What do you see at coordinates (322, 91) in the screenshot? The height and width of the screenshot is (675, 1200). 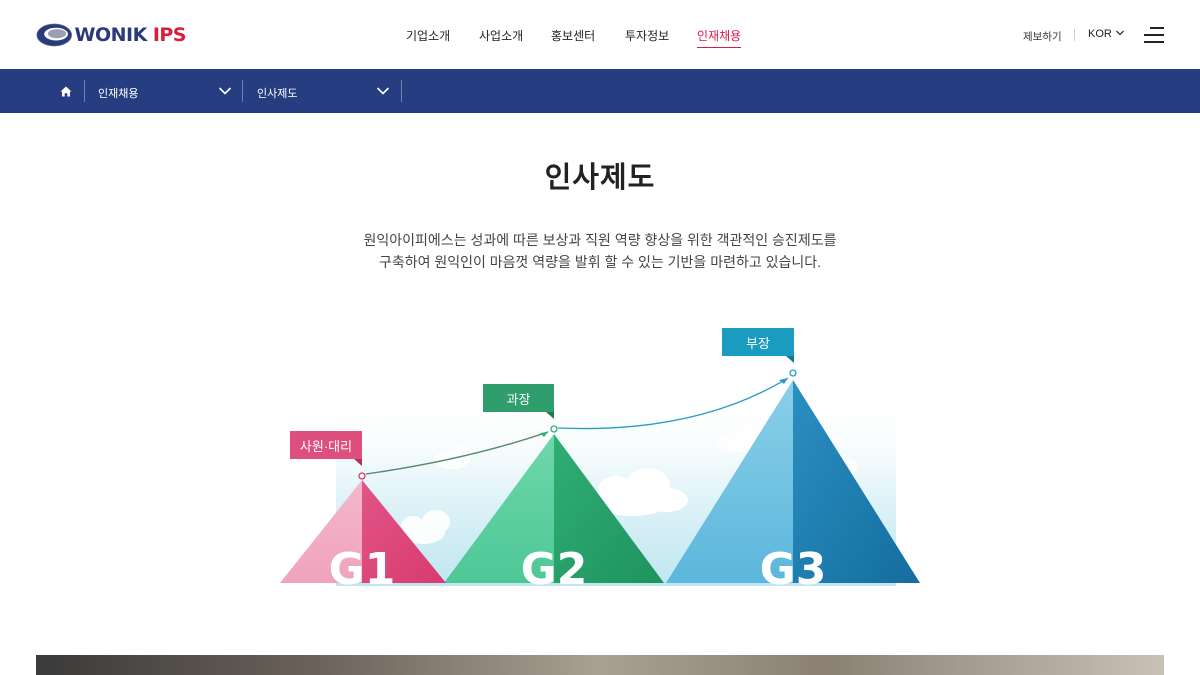 I see `subnav-dropdown-page: 인사제도` at bounding box center [322, 91].